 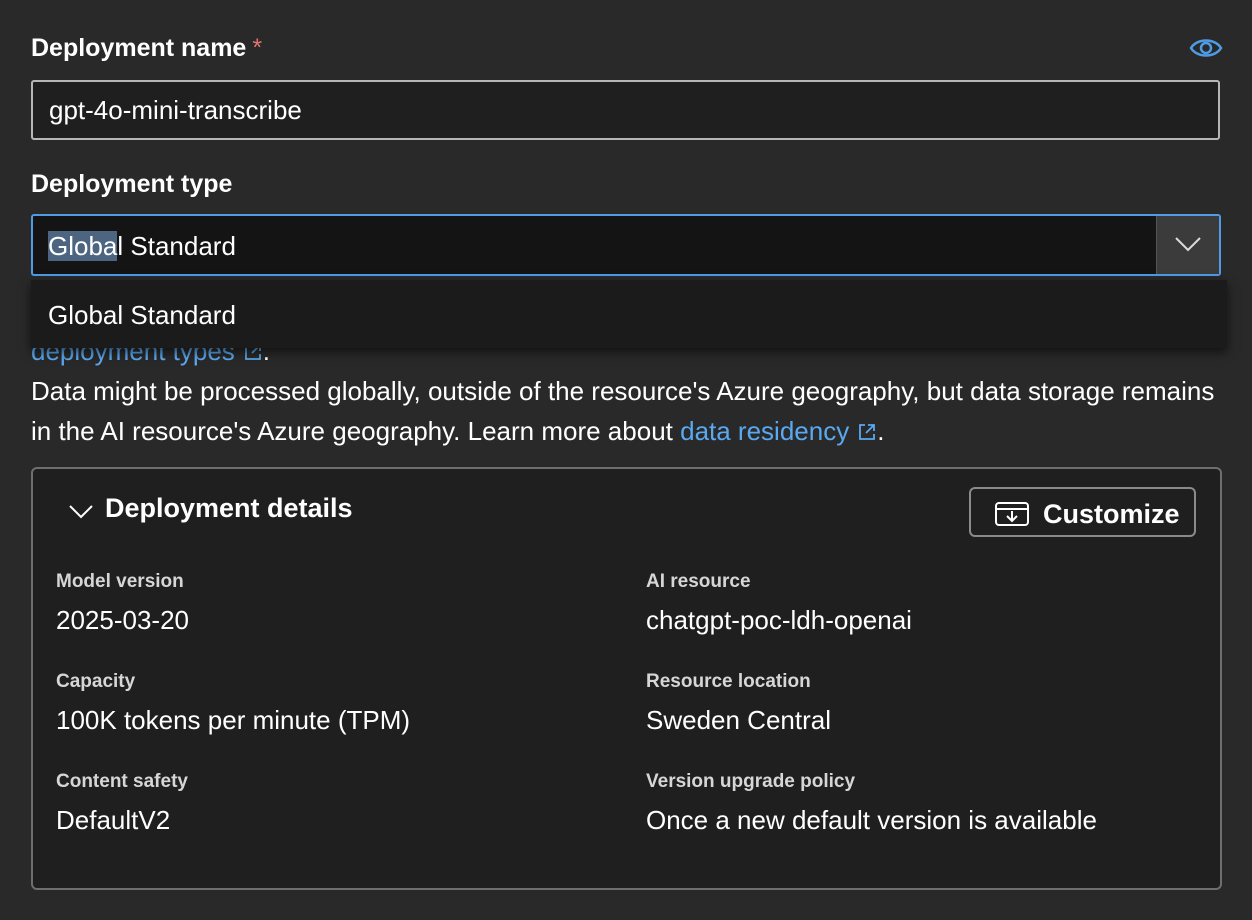 I want to click on deployment-name-label-text: Deployment name, so click(x=139, y=48).